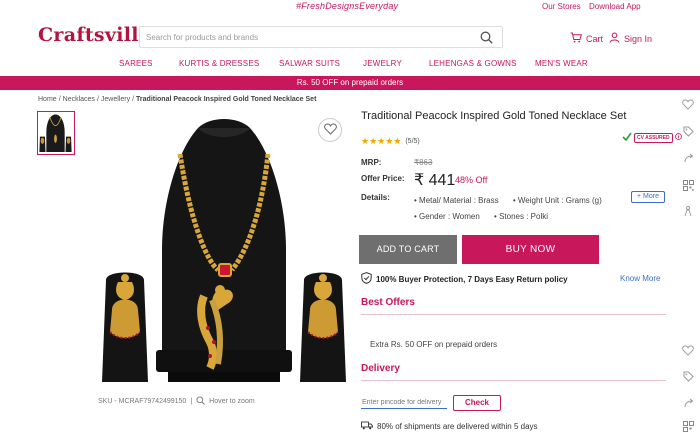 This screenshot has width=700, height=435. I want to click on checkmark-icon, so click(627, 137).